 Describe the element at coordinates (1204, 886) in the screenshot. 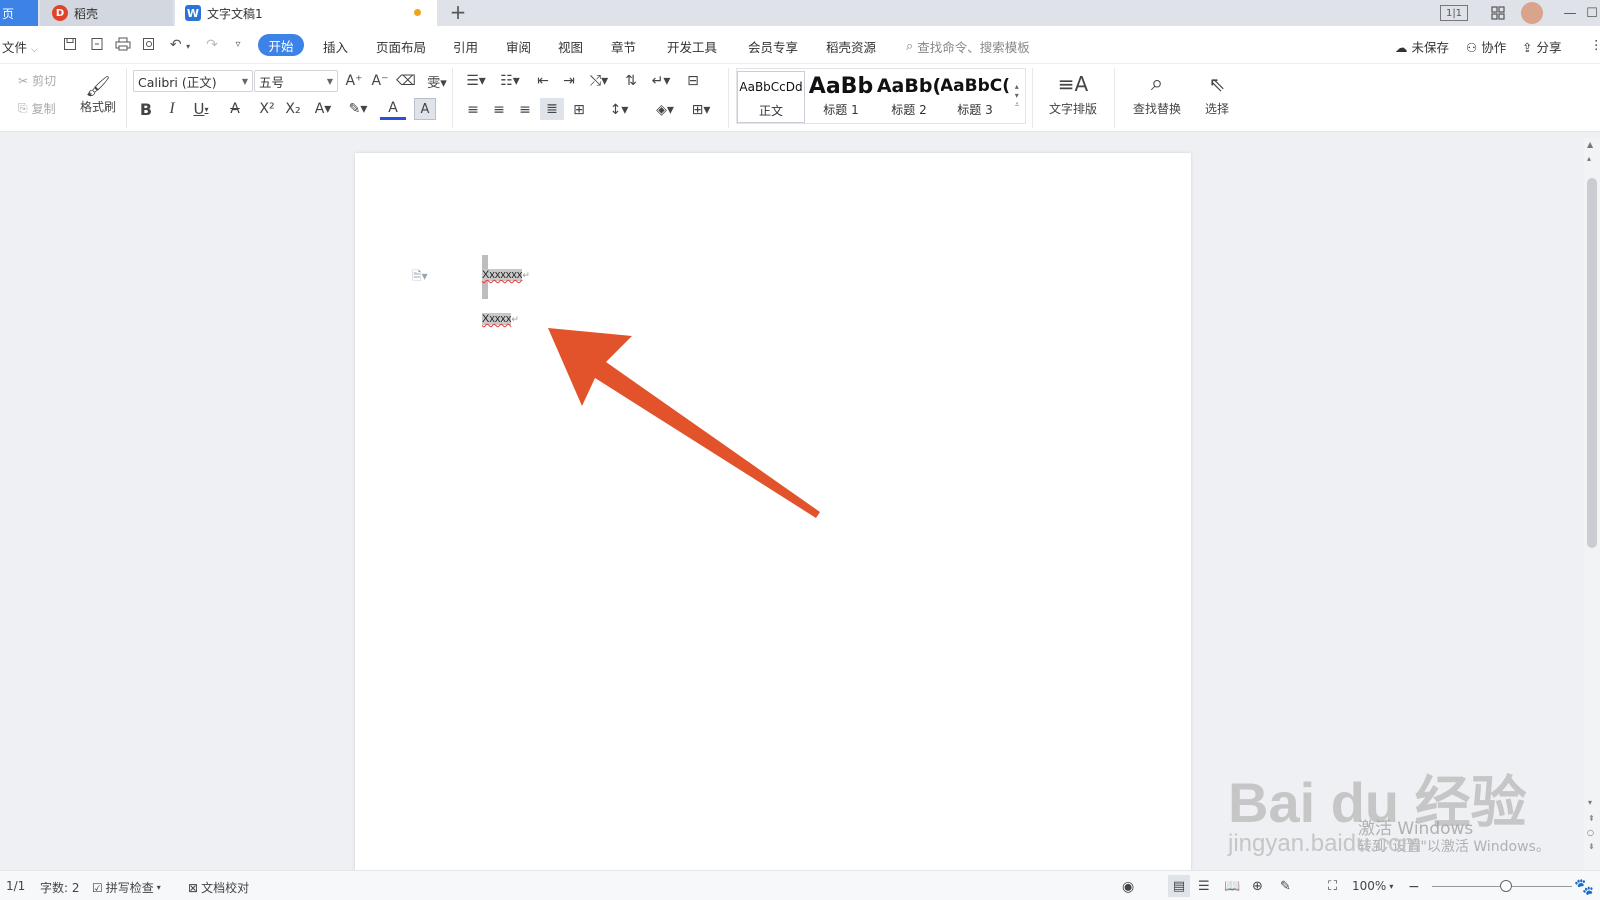

I see `outline-view-icon: ☰` at that location.